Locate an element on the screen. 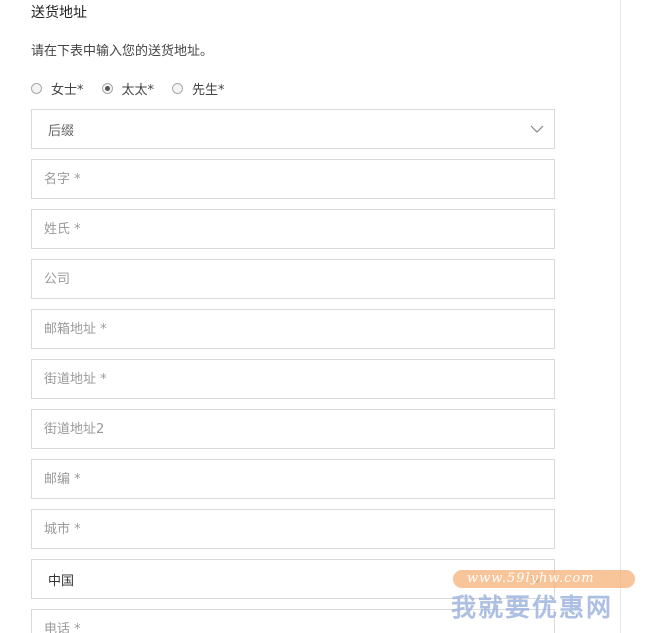 This screenshot has width=651, height=633. radio-option-ms: 女士* is located at coordinates (57, 88).